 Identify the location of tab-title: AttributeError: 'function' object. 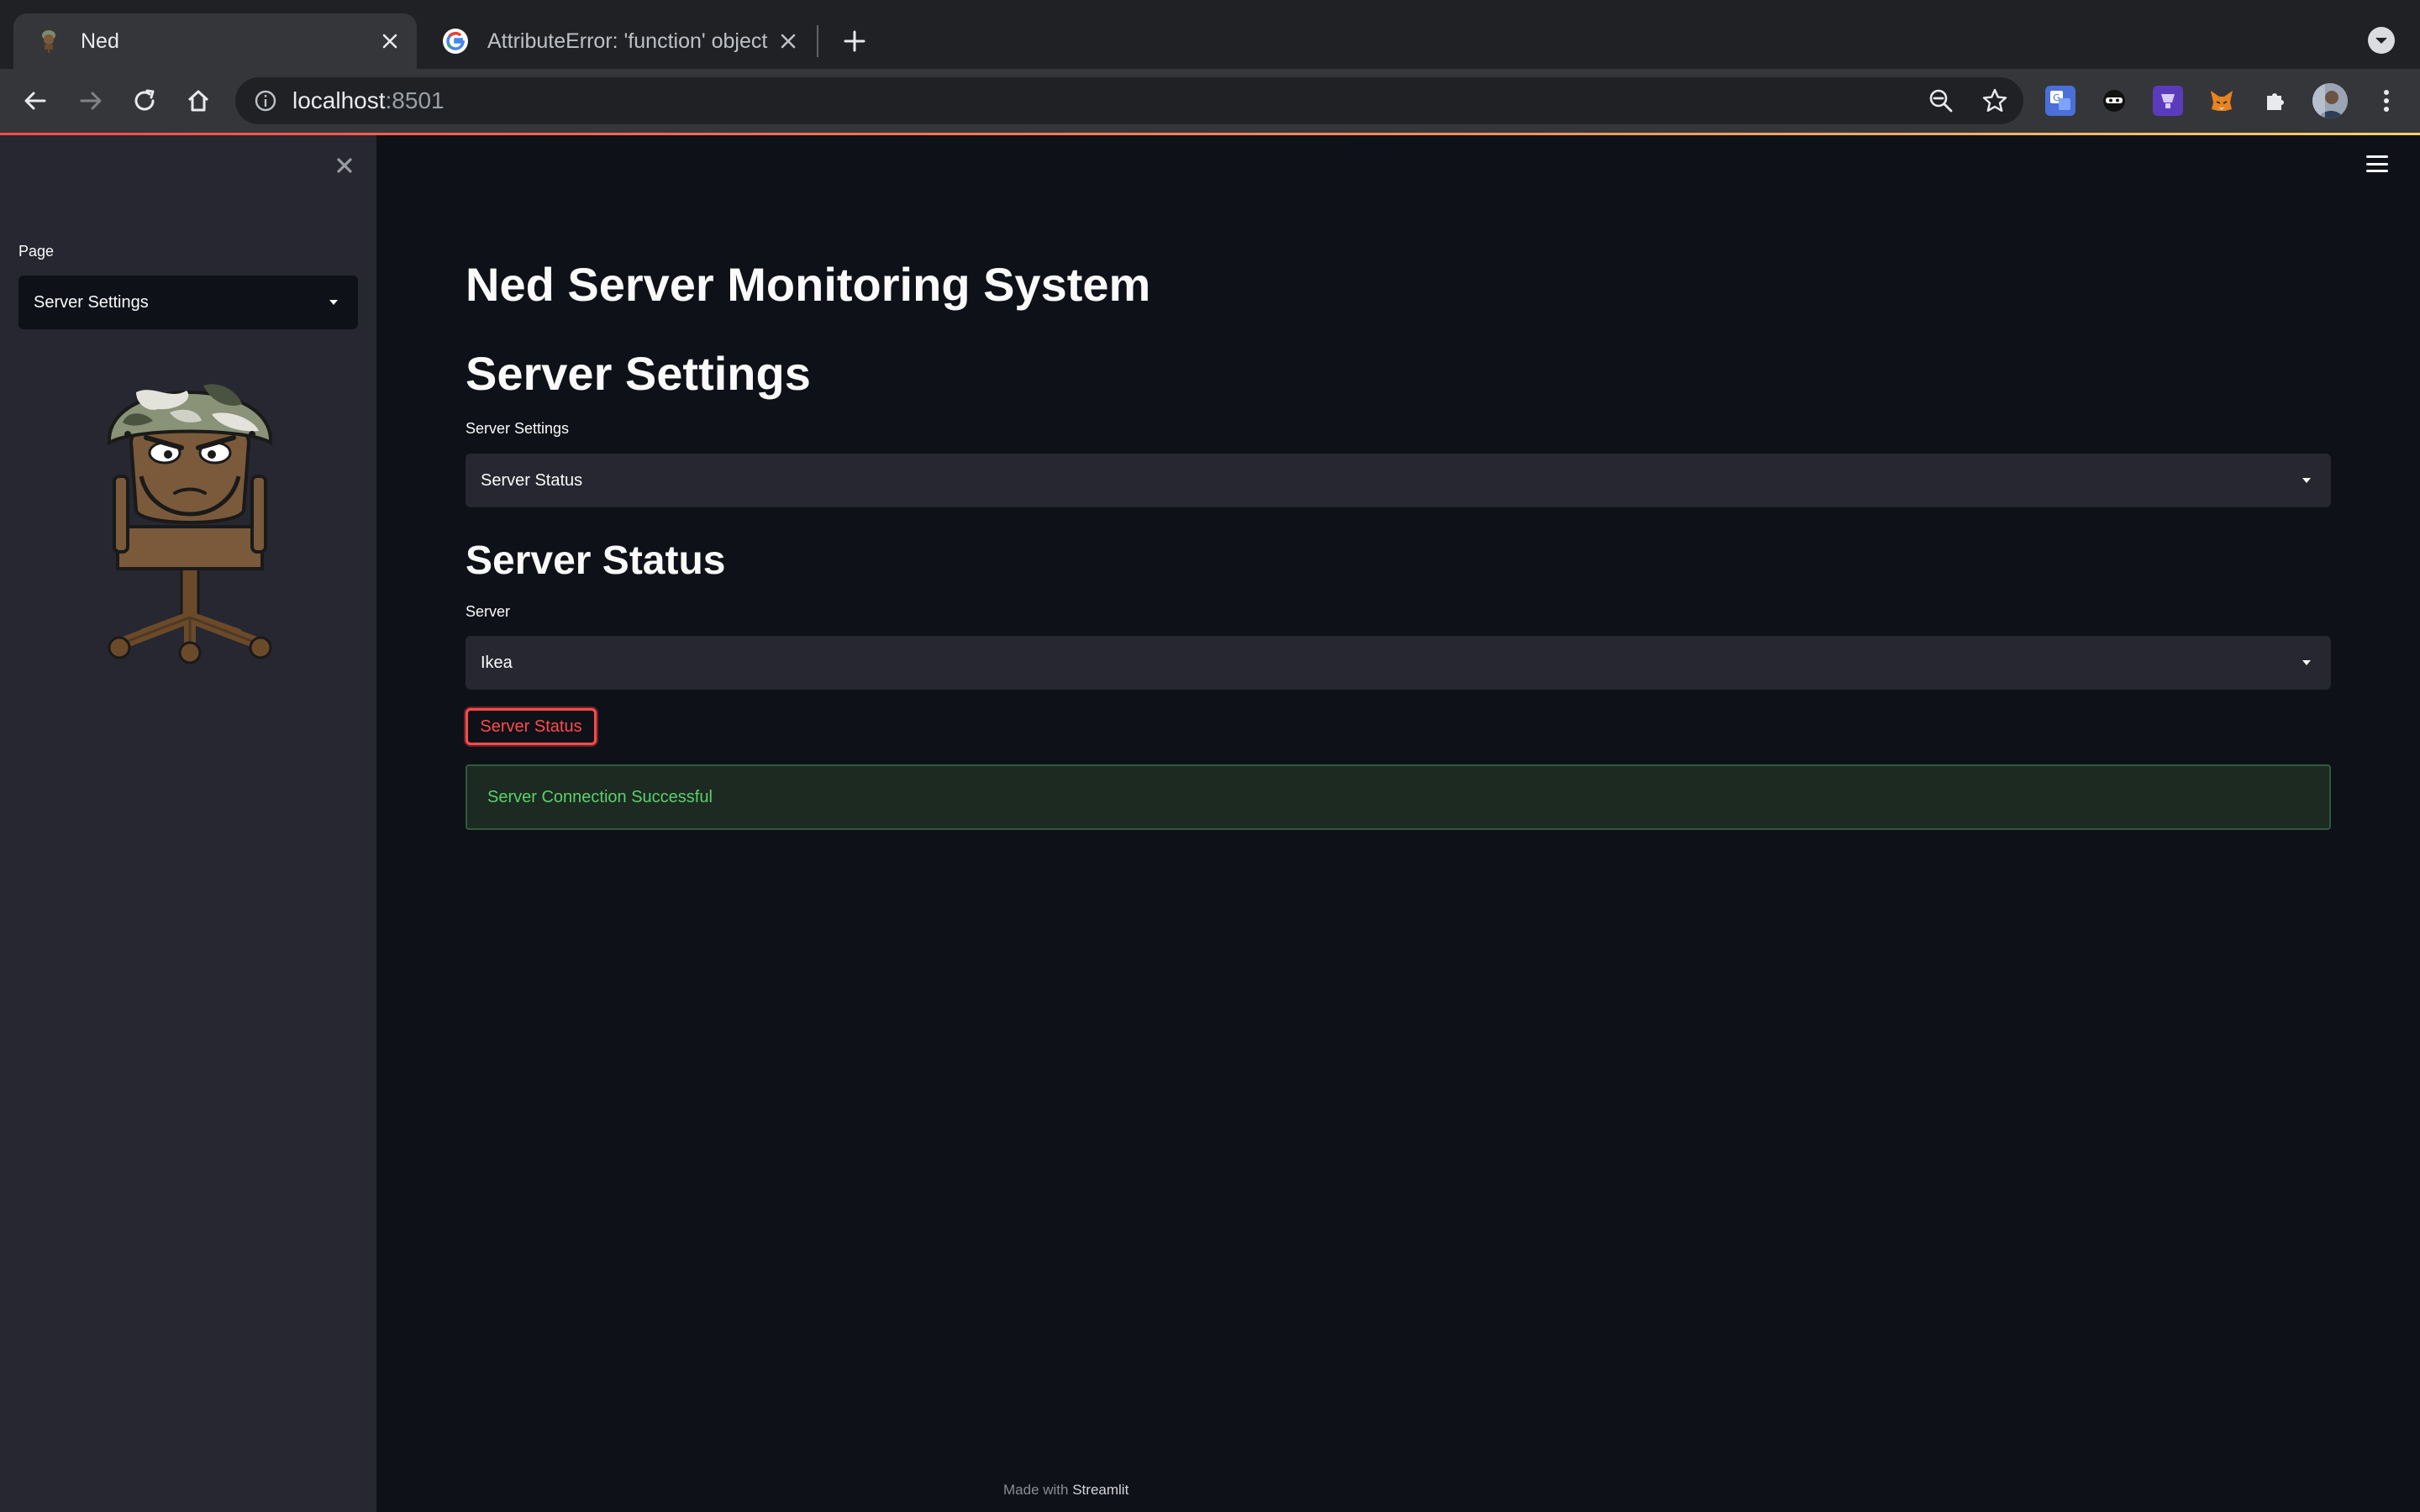
(628, 41).